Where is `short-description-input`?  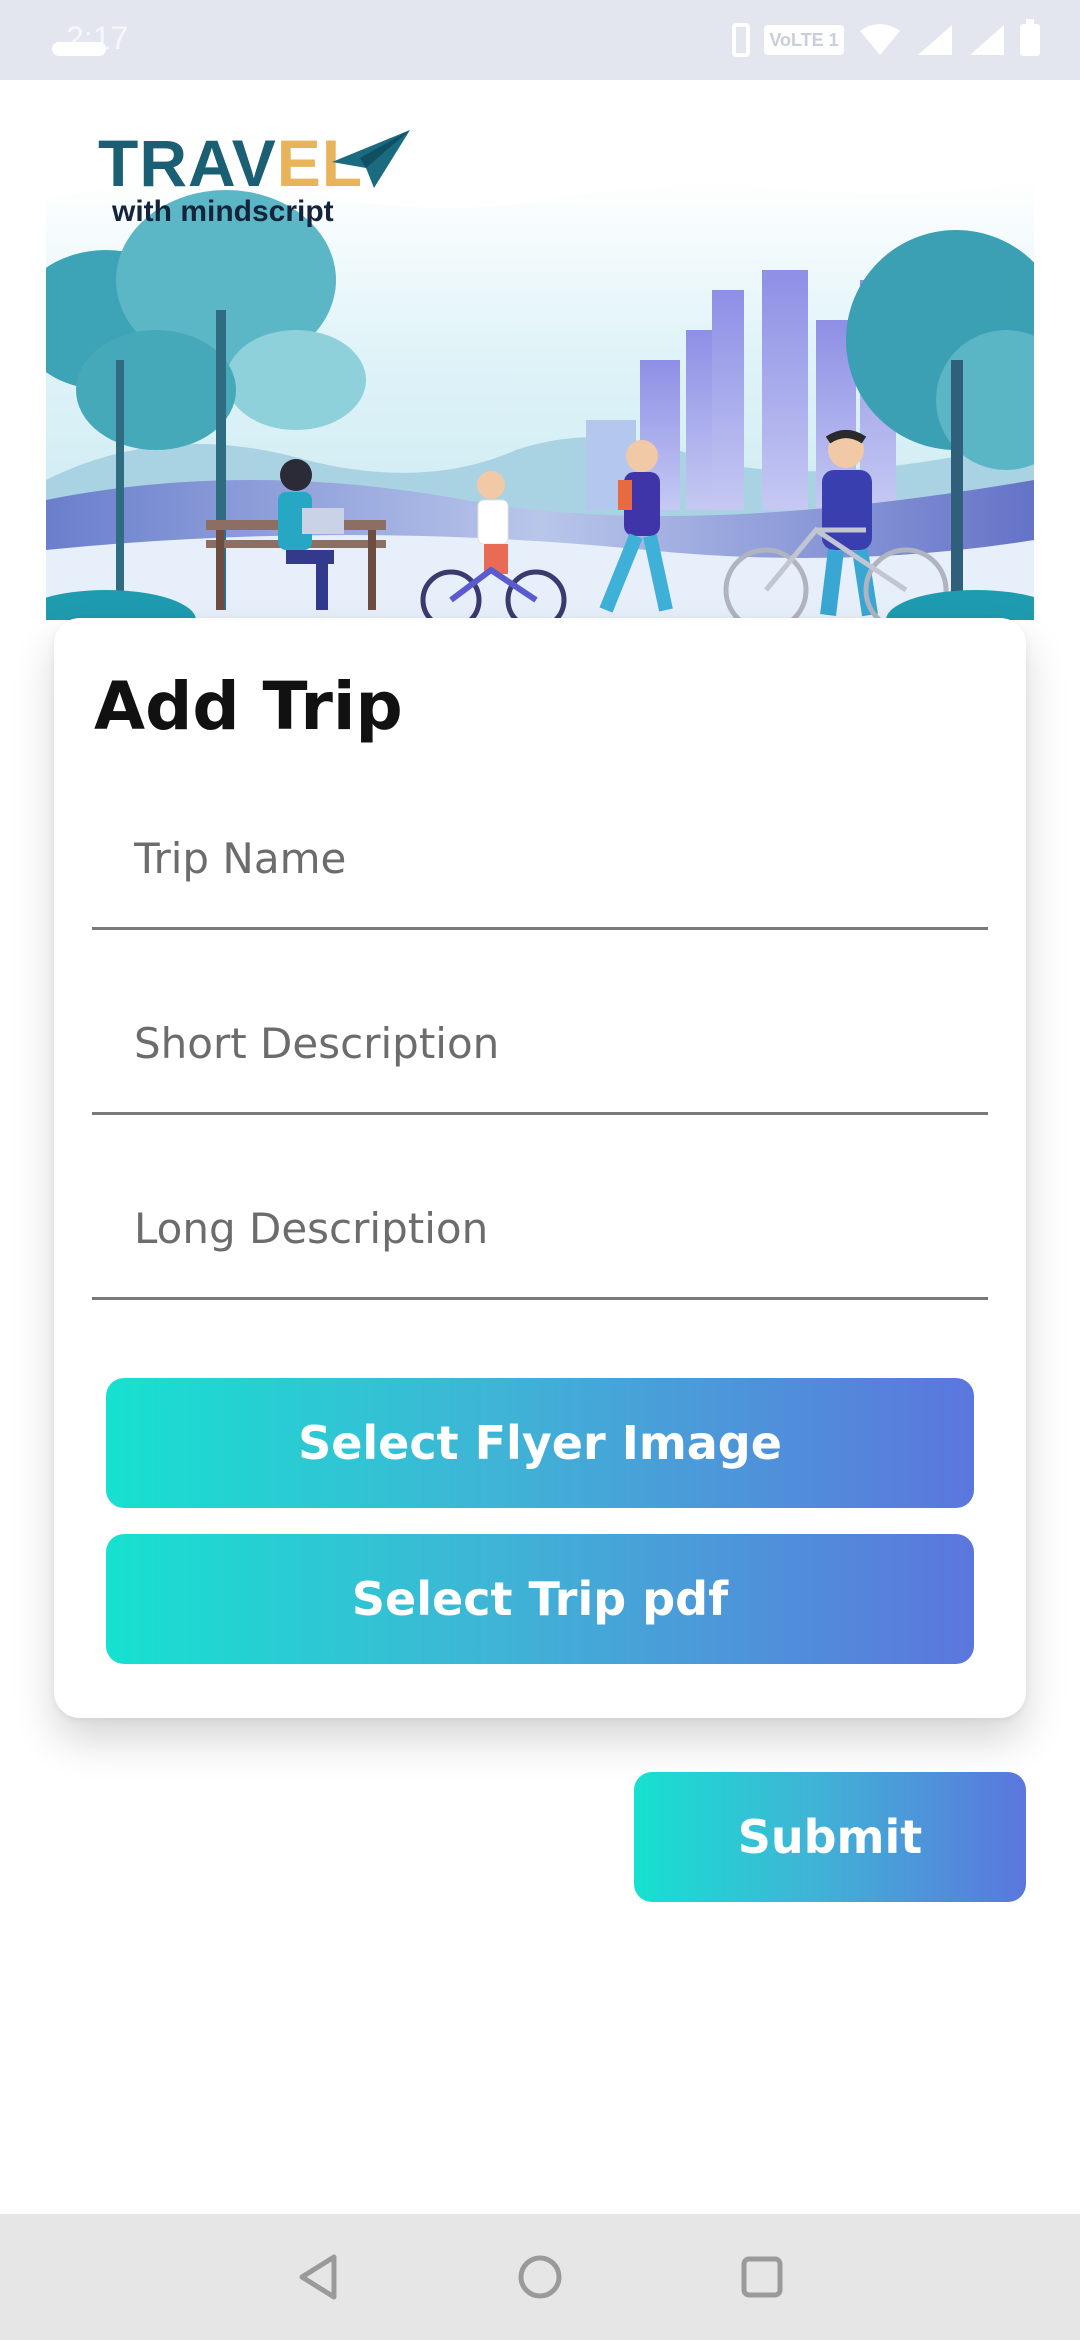
short-description-input is located at coordinates (540, 1043).